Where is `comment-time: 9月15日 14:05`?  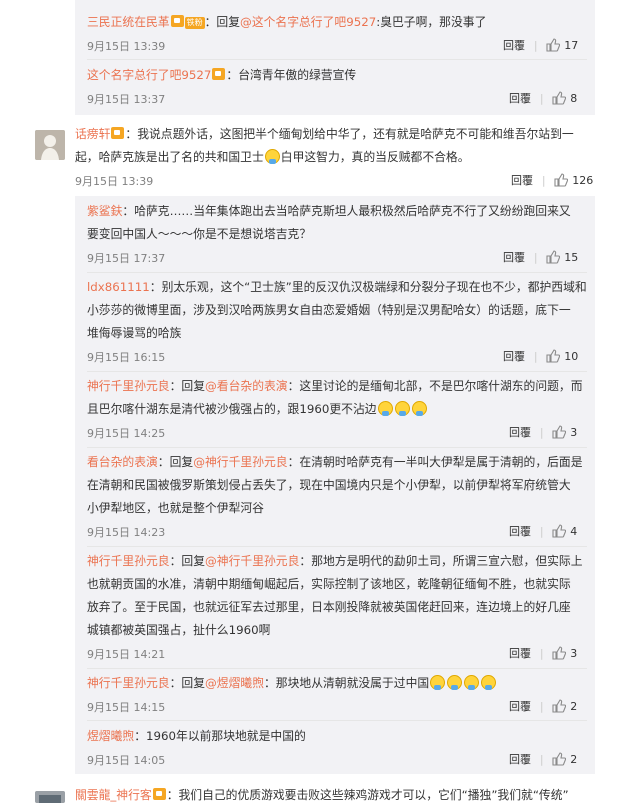 comment-time: 9月15日 14:05 is located at coordinates (126, 760).